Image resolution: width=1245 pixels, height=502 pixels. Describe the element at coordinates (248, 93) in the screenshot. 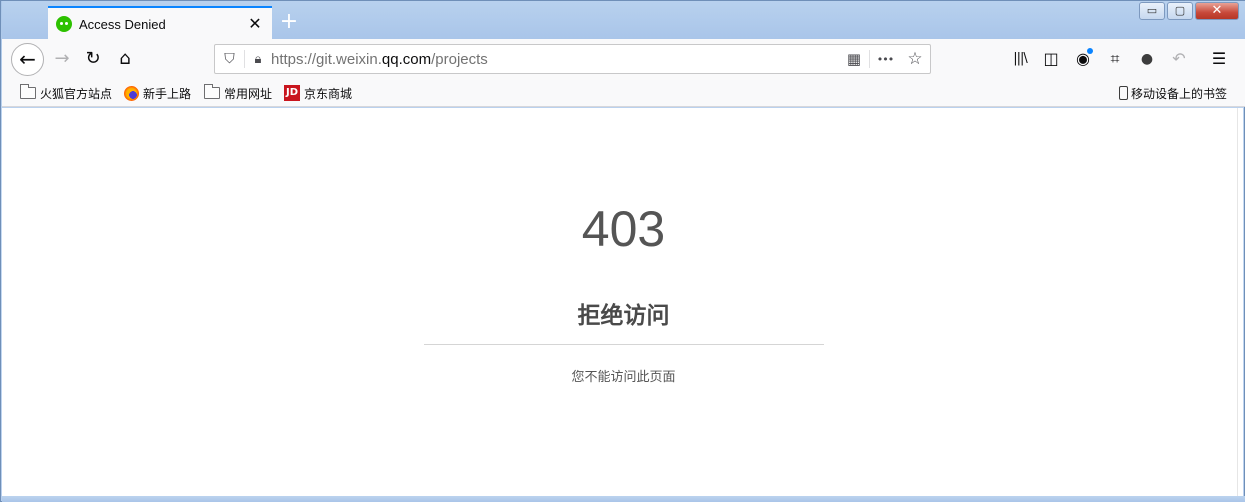

I see `bookmark-label: 常用网址` at that location.